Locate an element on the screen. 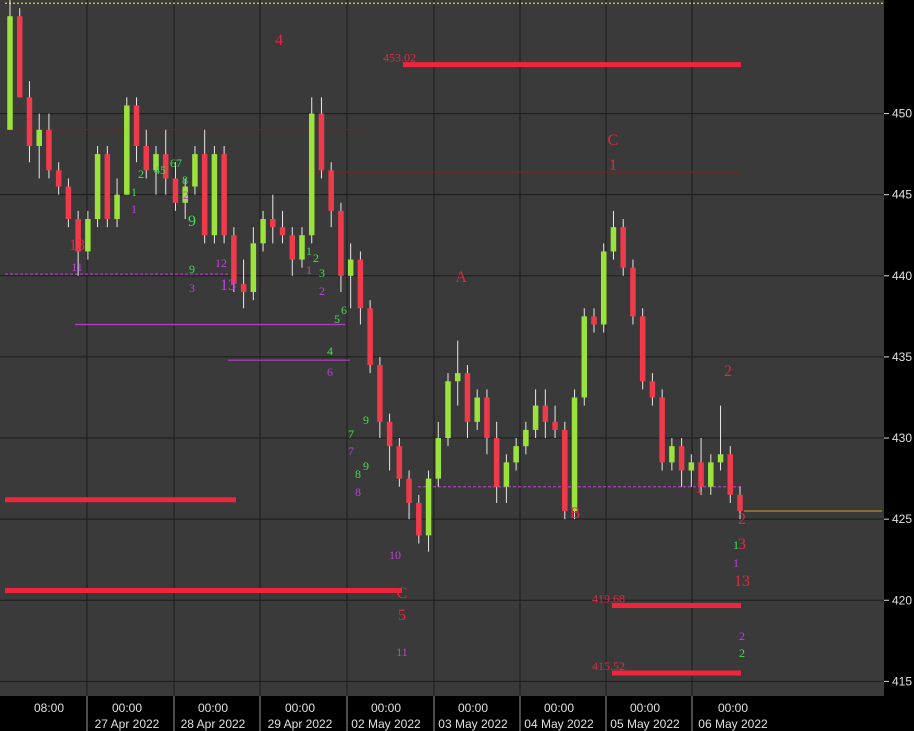  y-tick-label: 440 is located at coordinates (902, 276).